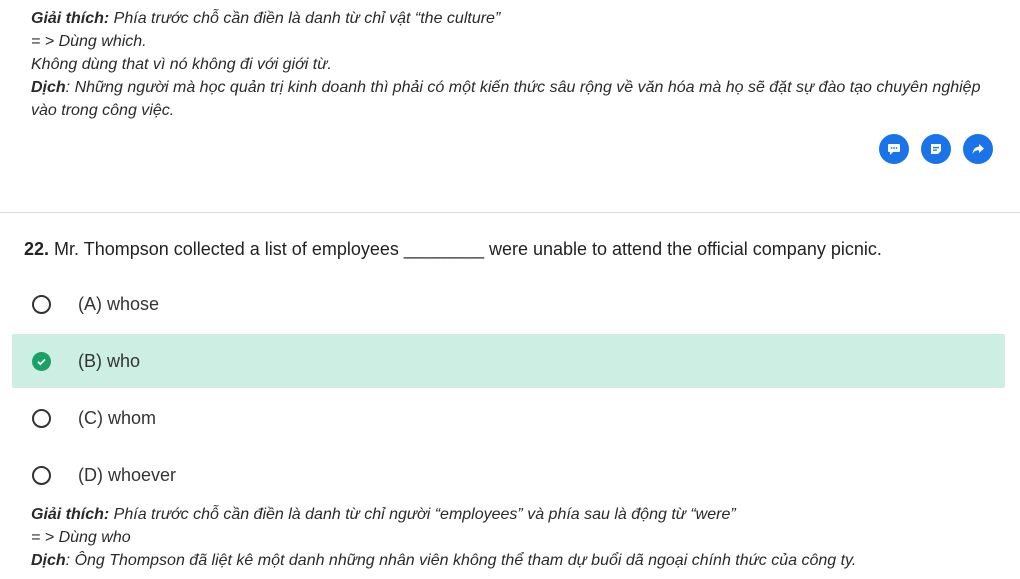 The image size is (1020, 579). I want to click on question-number: 22., so click(37, 249).